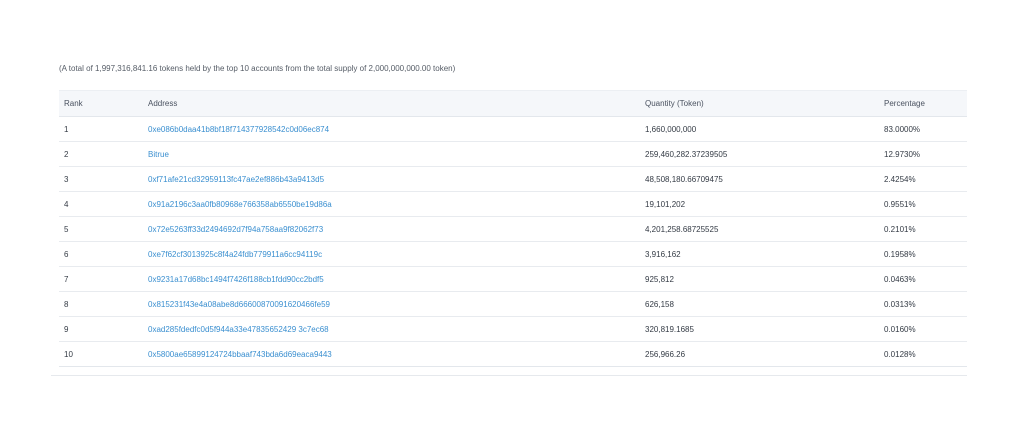  Describe the element at coordinates (103, 279) in the screenshot. I see `rank-cell: 7` at that location.